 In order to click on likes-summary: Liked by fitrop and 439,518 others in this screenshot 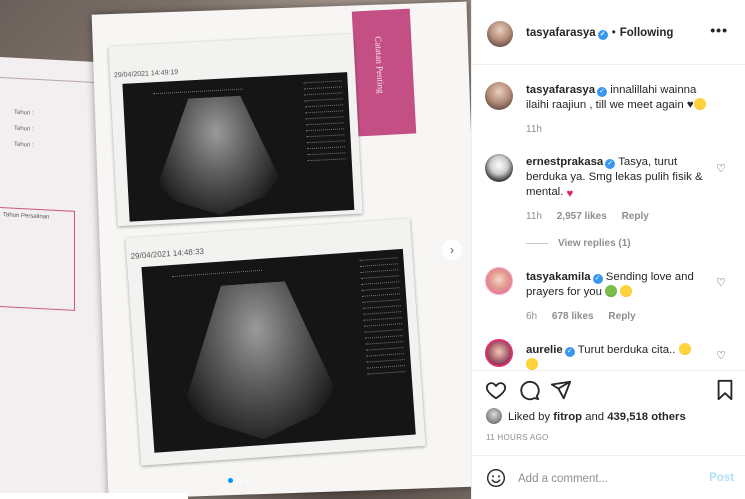, I will do `click(586, 416)`.